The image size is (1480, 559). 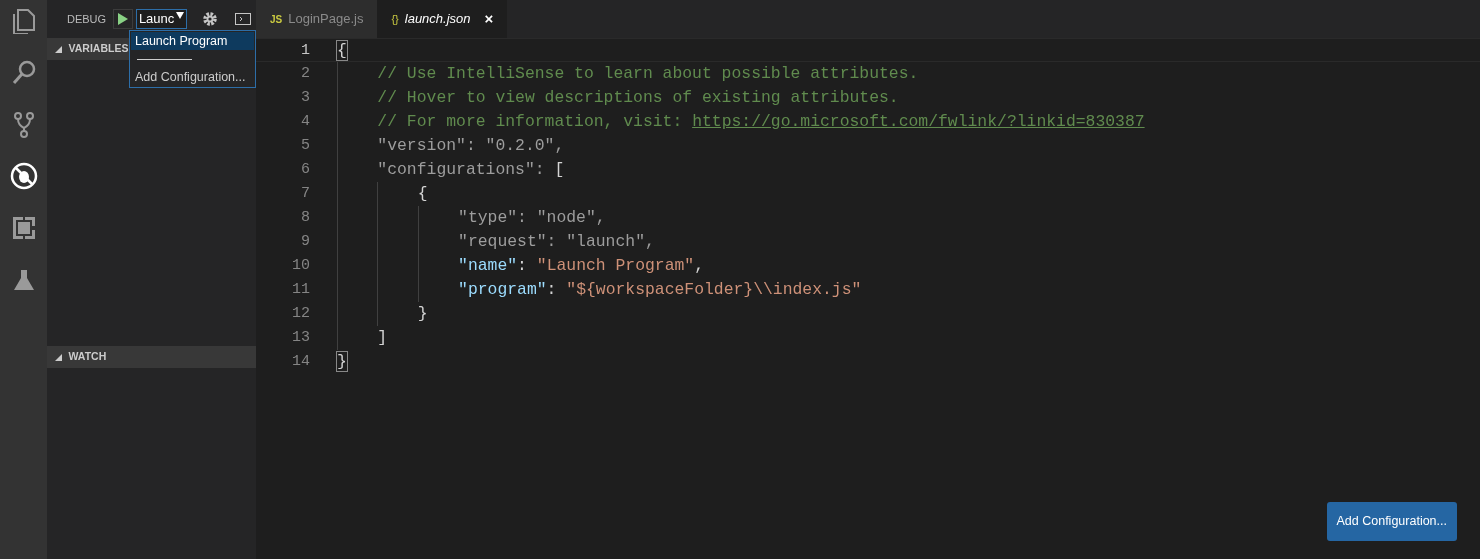 What do you see at coordinates (305, 218) in the screenshot?
I see `line-number: 8` at bounding box center [305, 218].